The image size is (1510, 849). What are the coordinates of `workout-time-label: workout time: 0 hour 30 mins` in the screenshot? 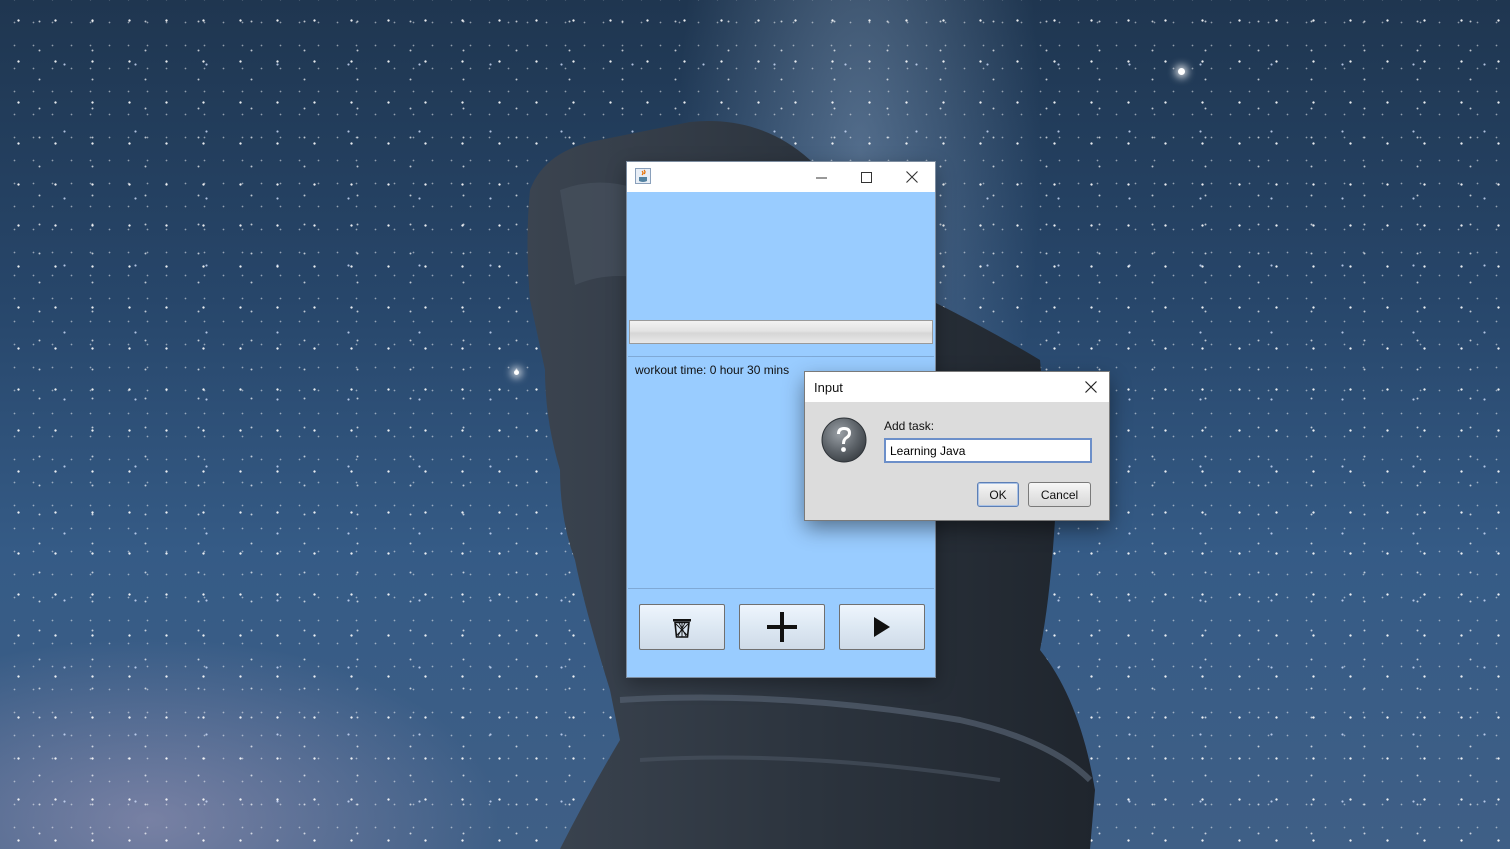 It's located at (712, 370).